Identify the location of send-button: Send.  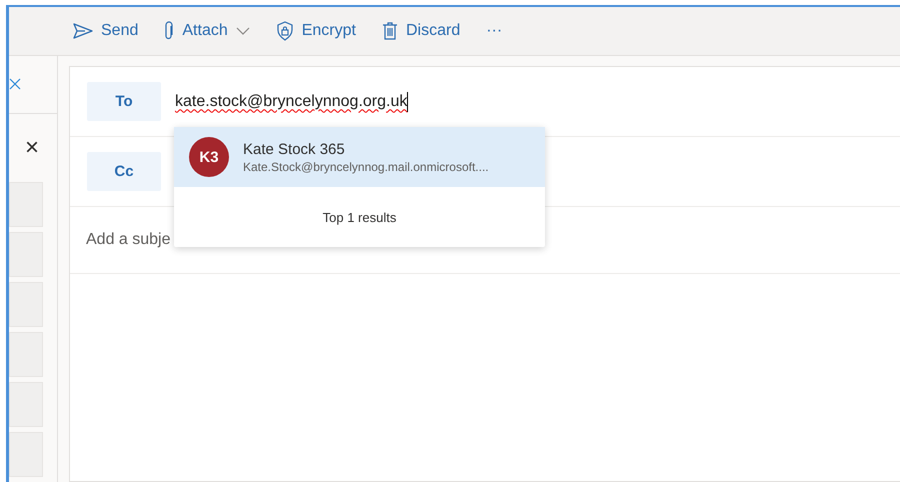
(105, 31).